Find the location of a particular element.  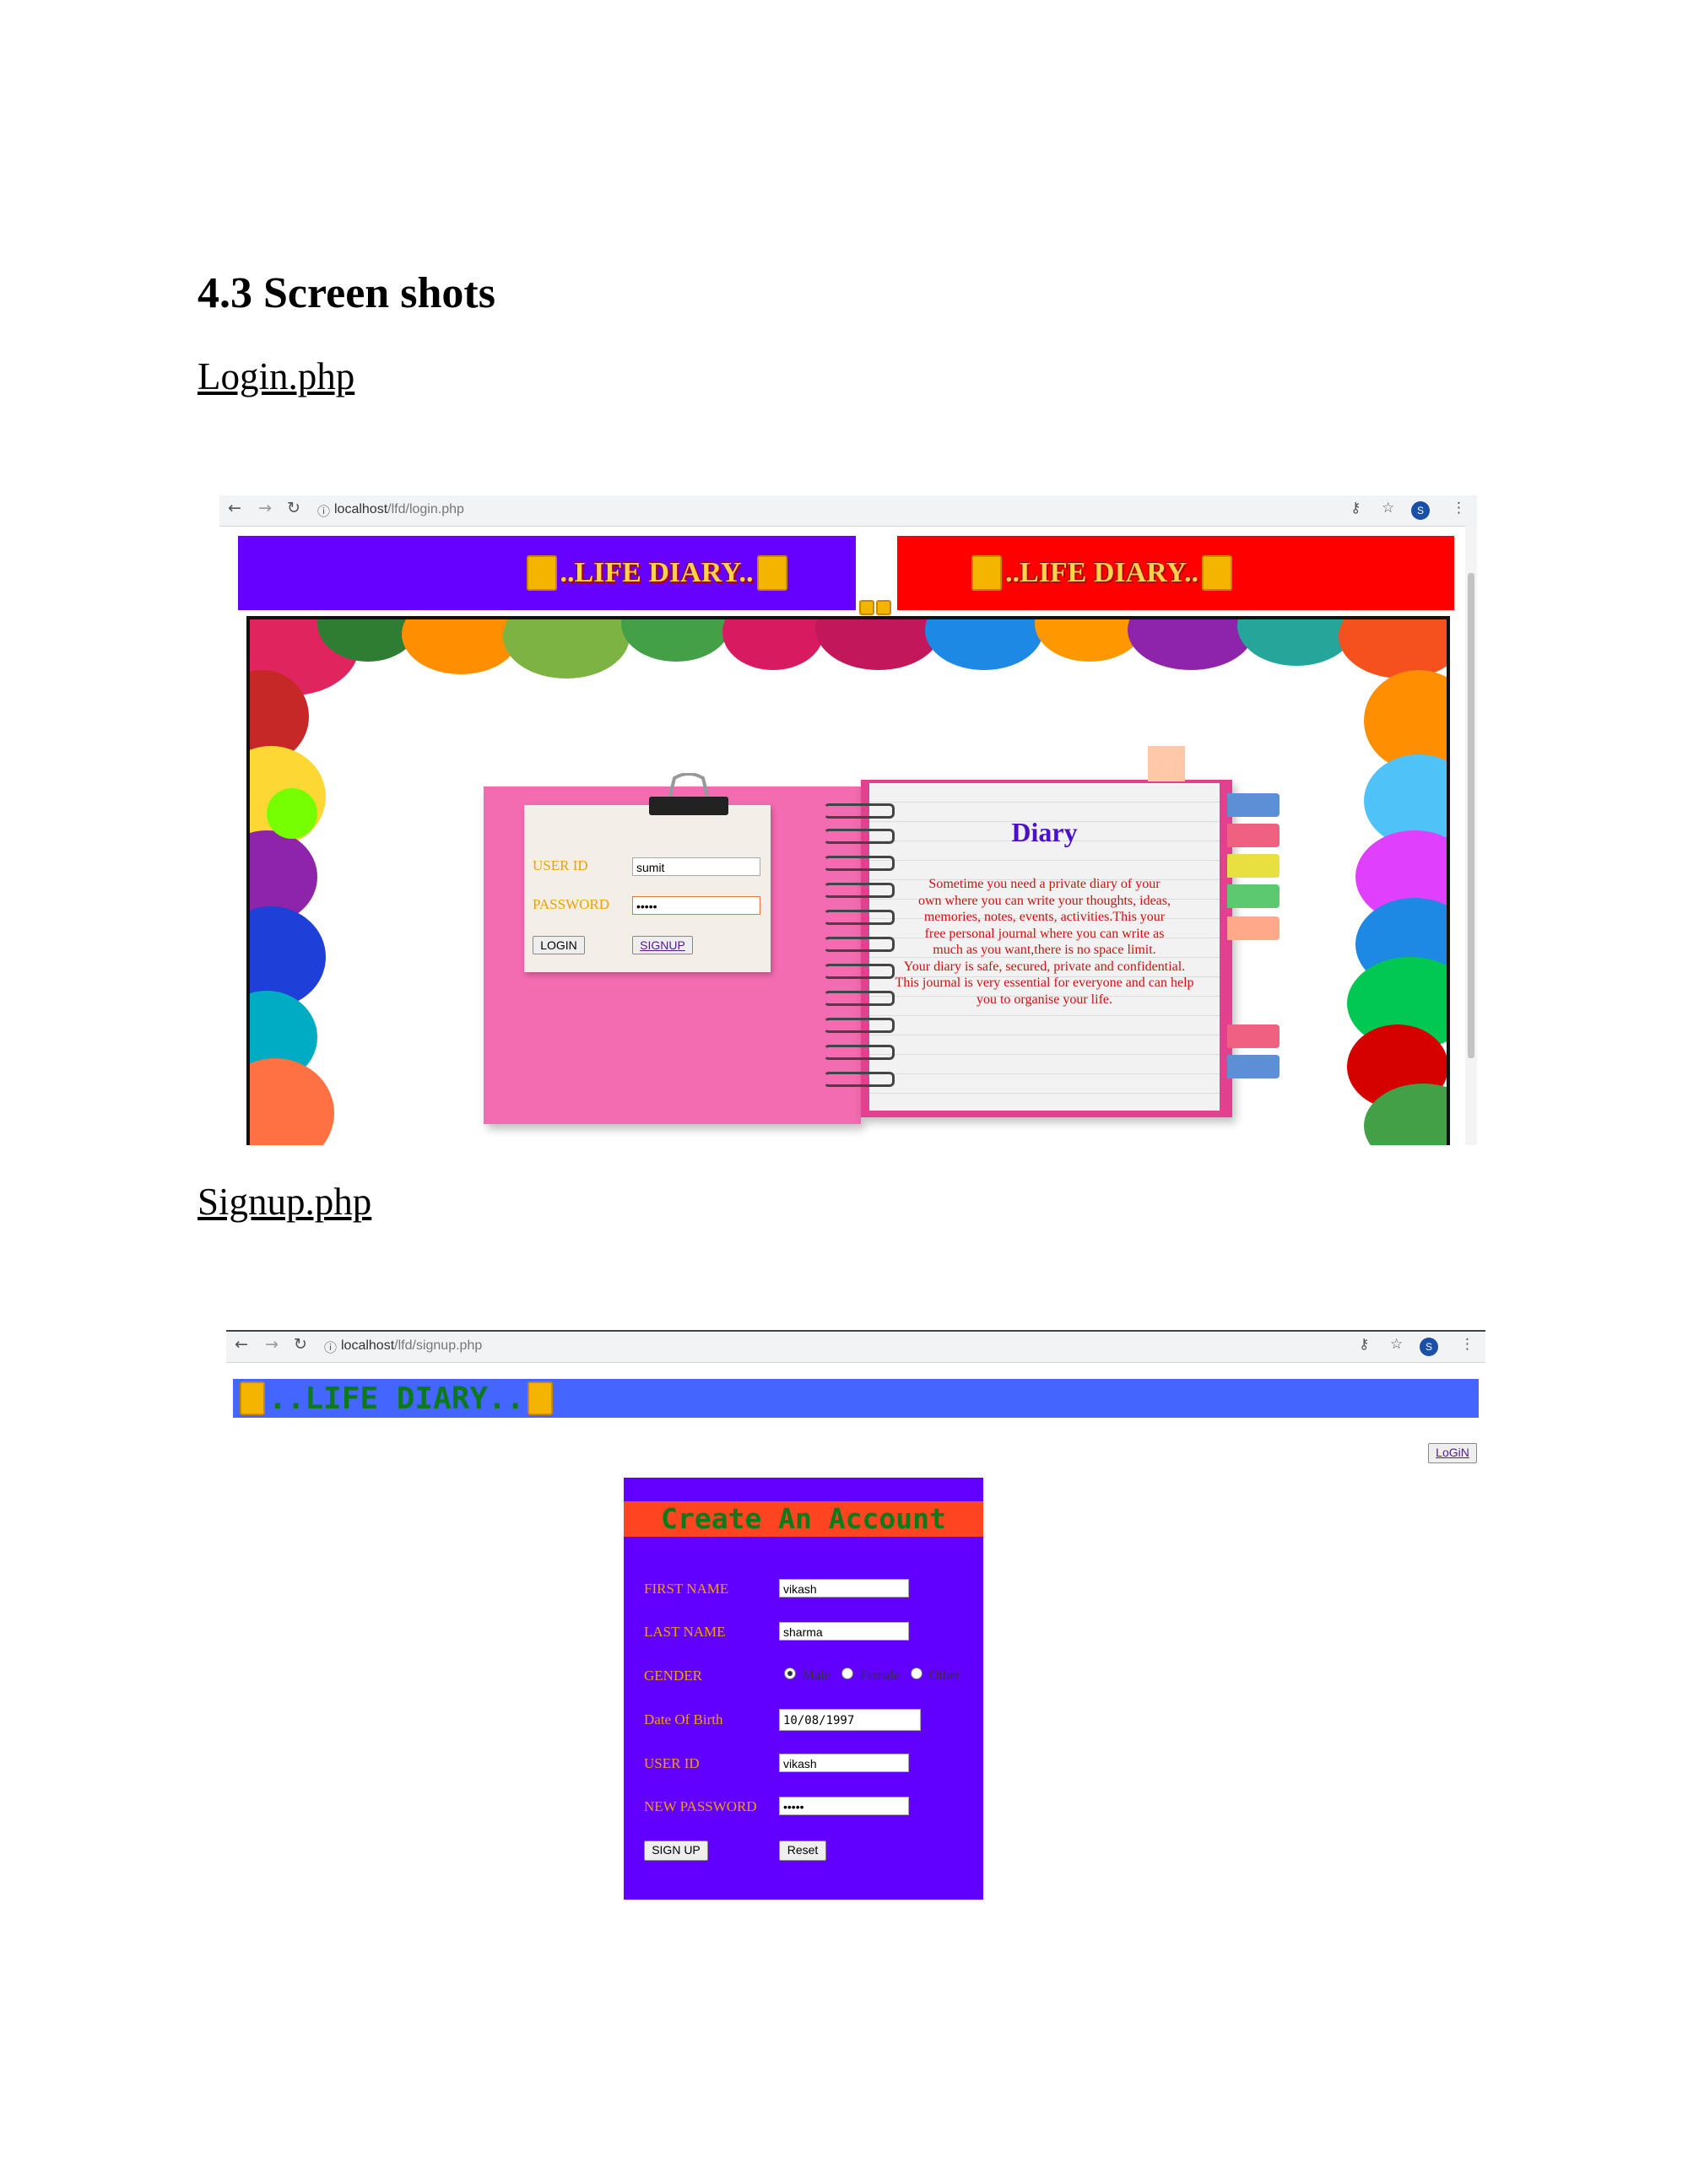

new-password-input: ••••• is located at coordinates (844, 1806).